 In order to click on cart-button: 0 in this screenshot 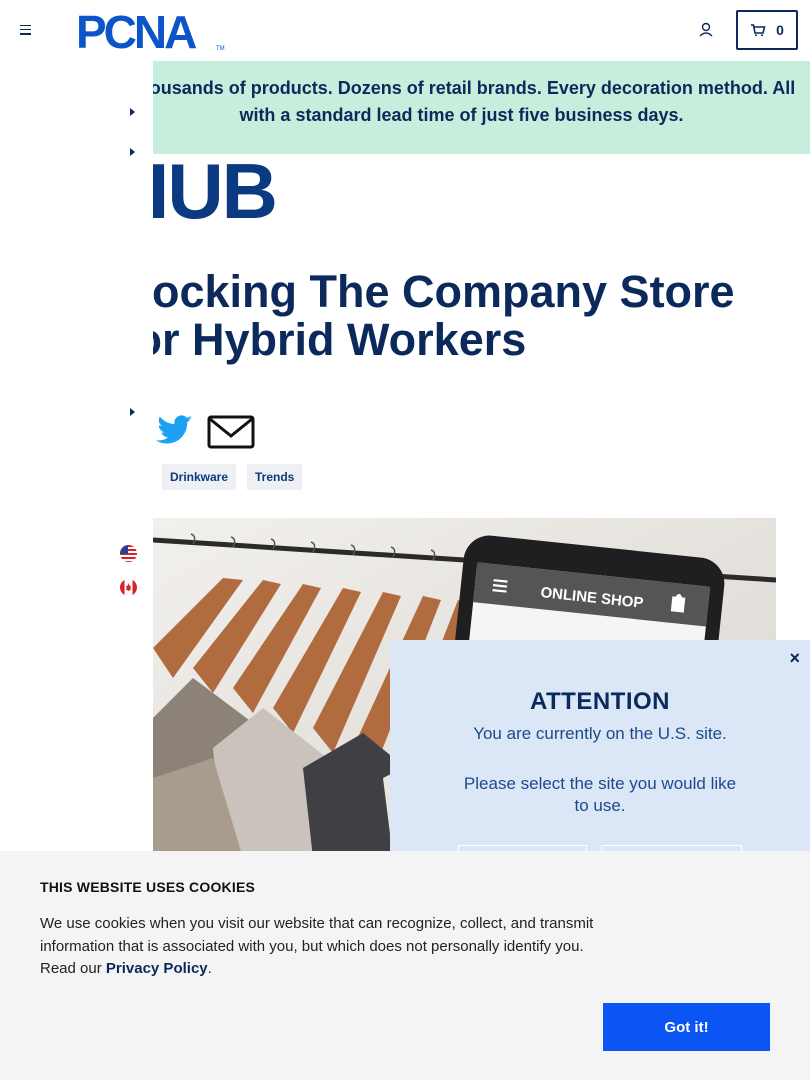, I will do `click(767, 30)`.